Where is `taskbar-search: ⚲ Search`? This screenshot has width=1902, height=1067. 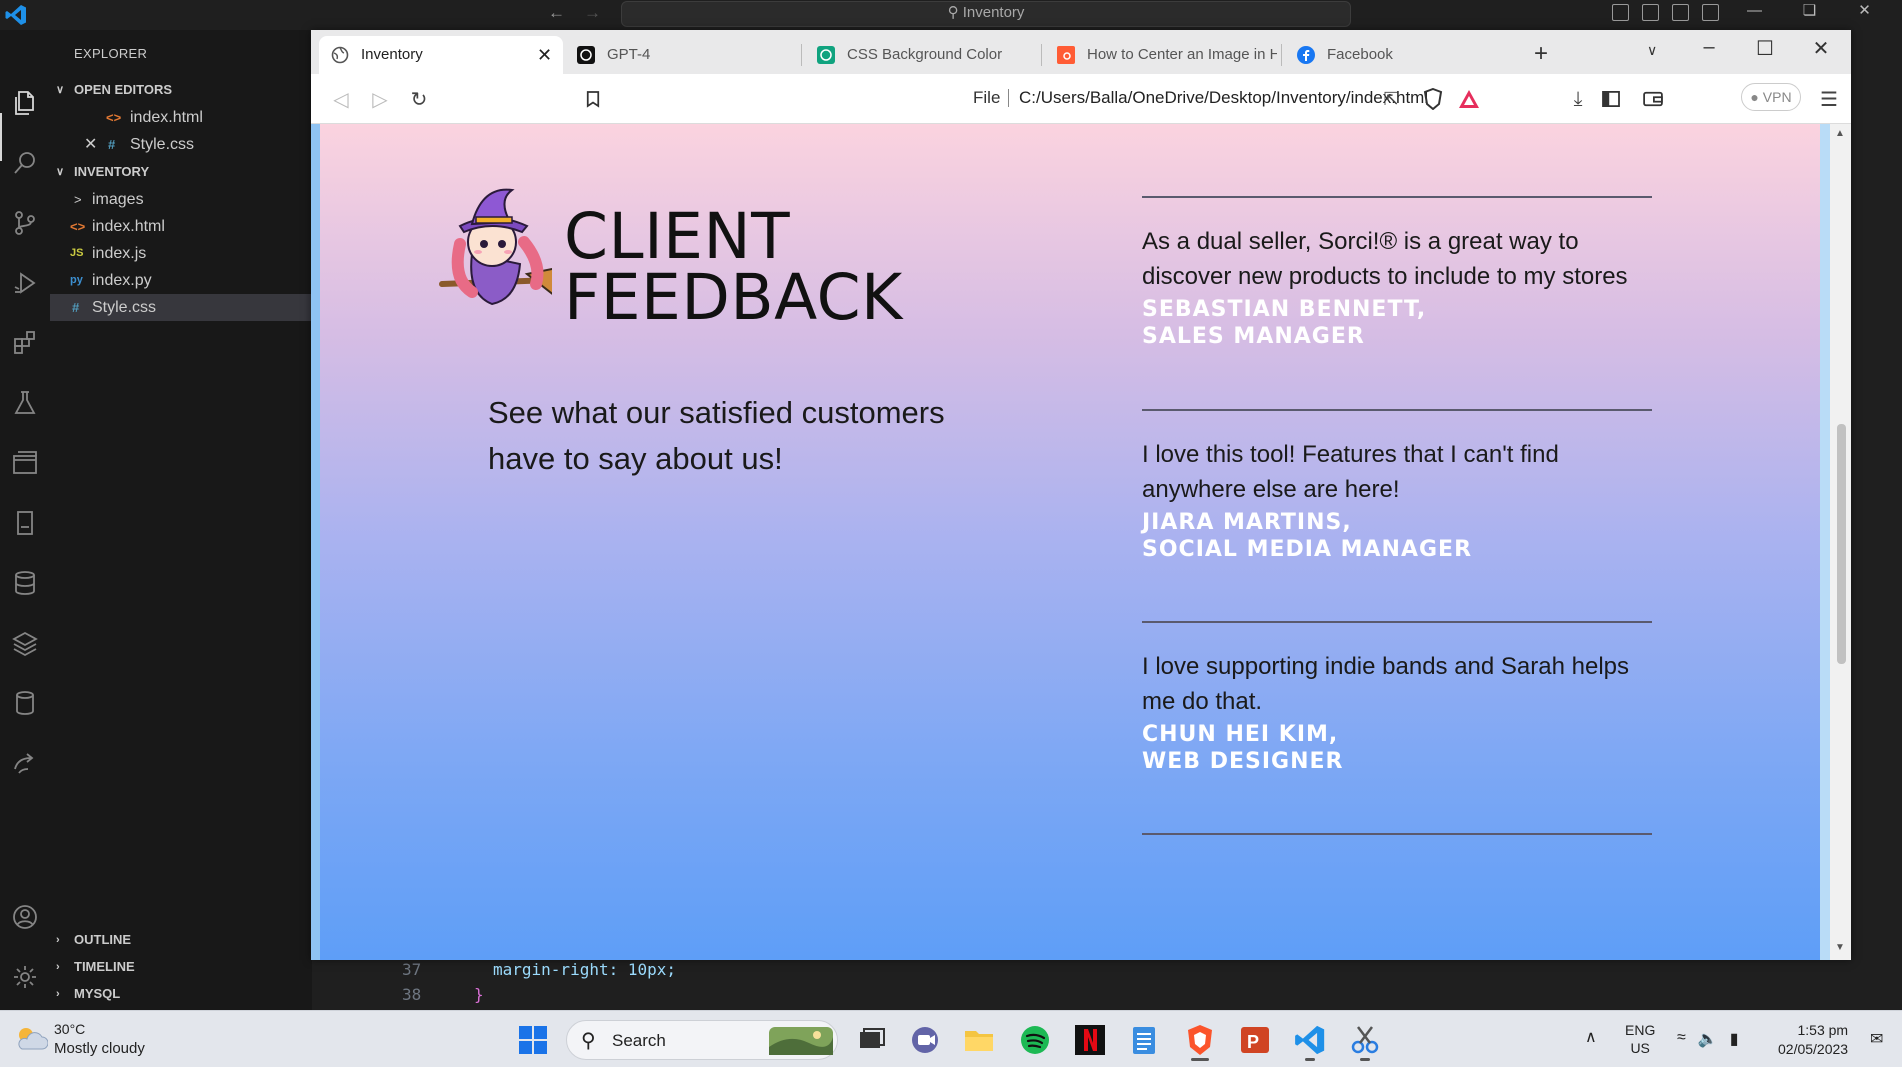 taskbar-search: ⚲ Search is located at coordinates (702, 1040).